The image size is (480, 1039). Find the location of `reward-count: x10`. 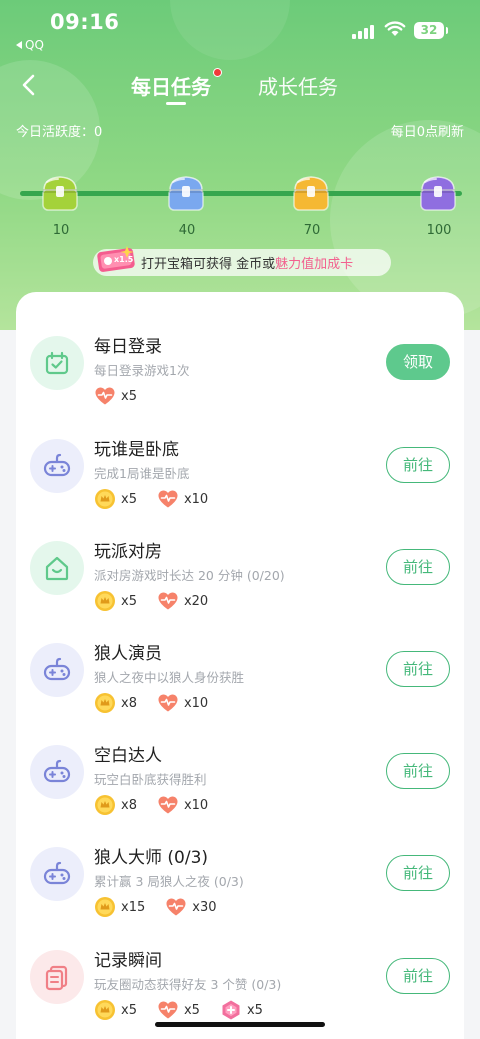

reward-count: x10 is located at coordinates (196, 805).